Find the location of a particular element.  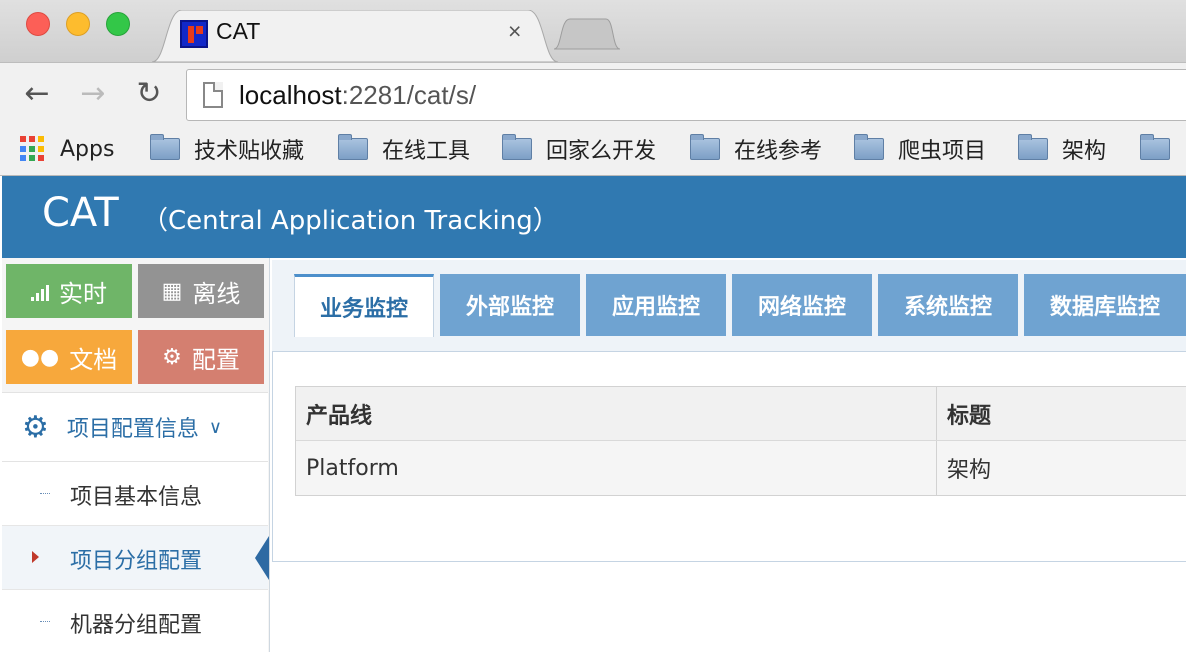

bookmark-folder-partial is located at coordinates (1162, 149).